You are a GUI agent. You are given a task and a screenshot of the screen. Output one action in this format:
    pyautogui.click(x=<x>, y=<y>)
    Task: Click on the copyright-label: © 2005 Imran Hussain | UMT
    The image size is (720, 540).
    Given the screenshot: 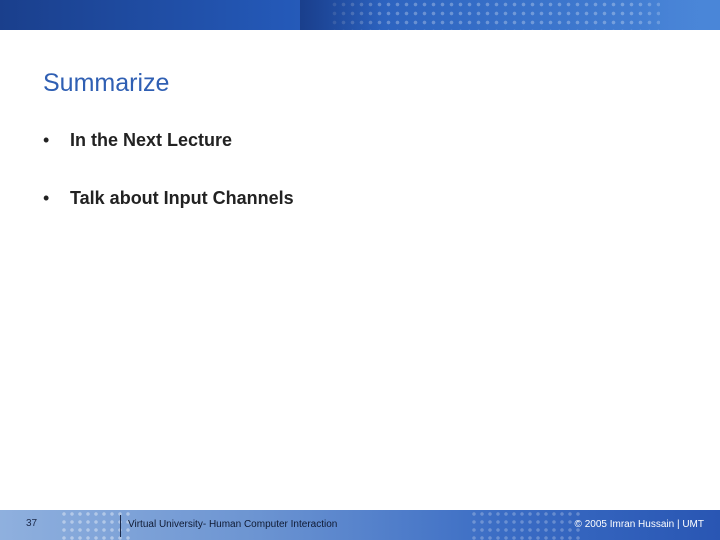 What is the action you would take?
    pyautogui.click(x=639, y=524)
    